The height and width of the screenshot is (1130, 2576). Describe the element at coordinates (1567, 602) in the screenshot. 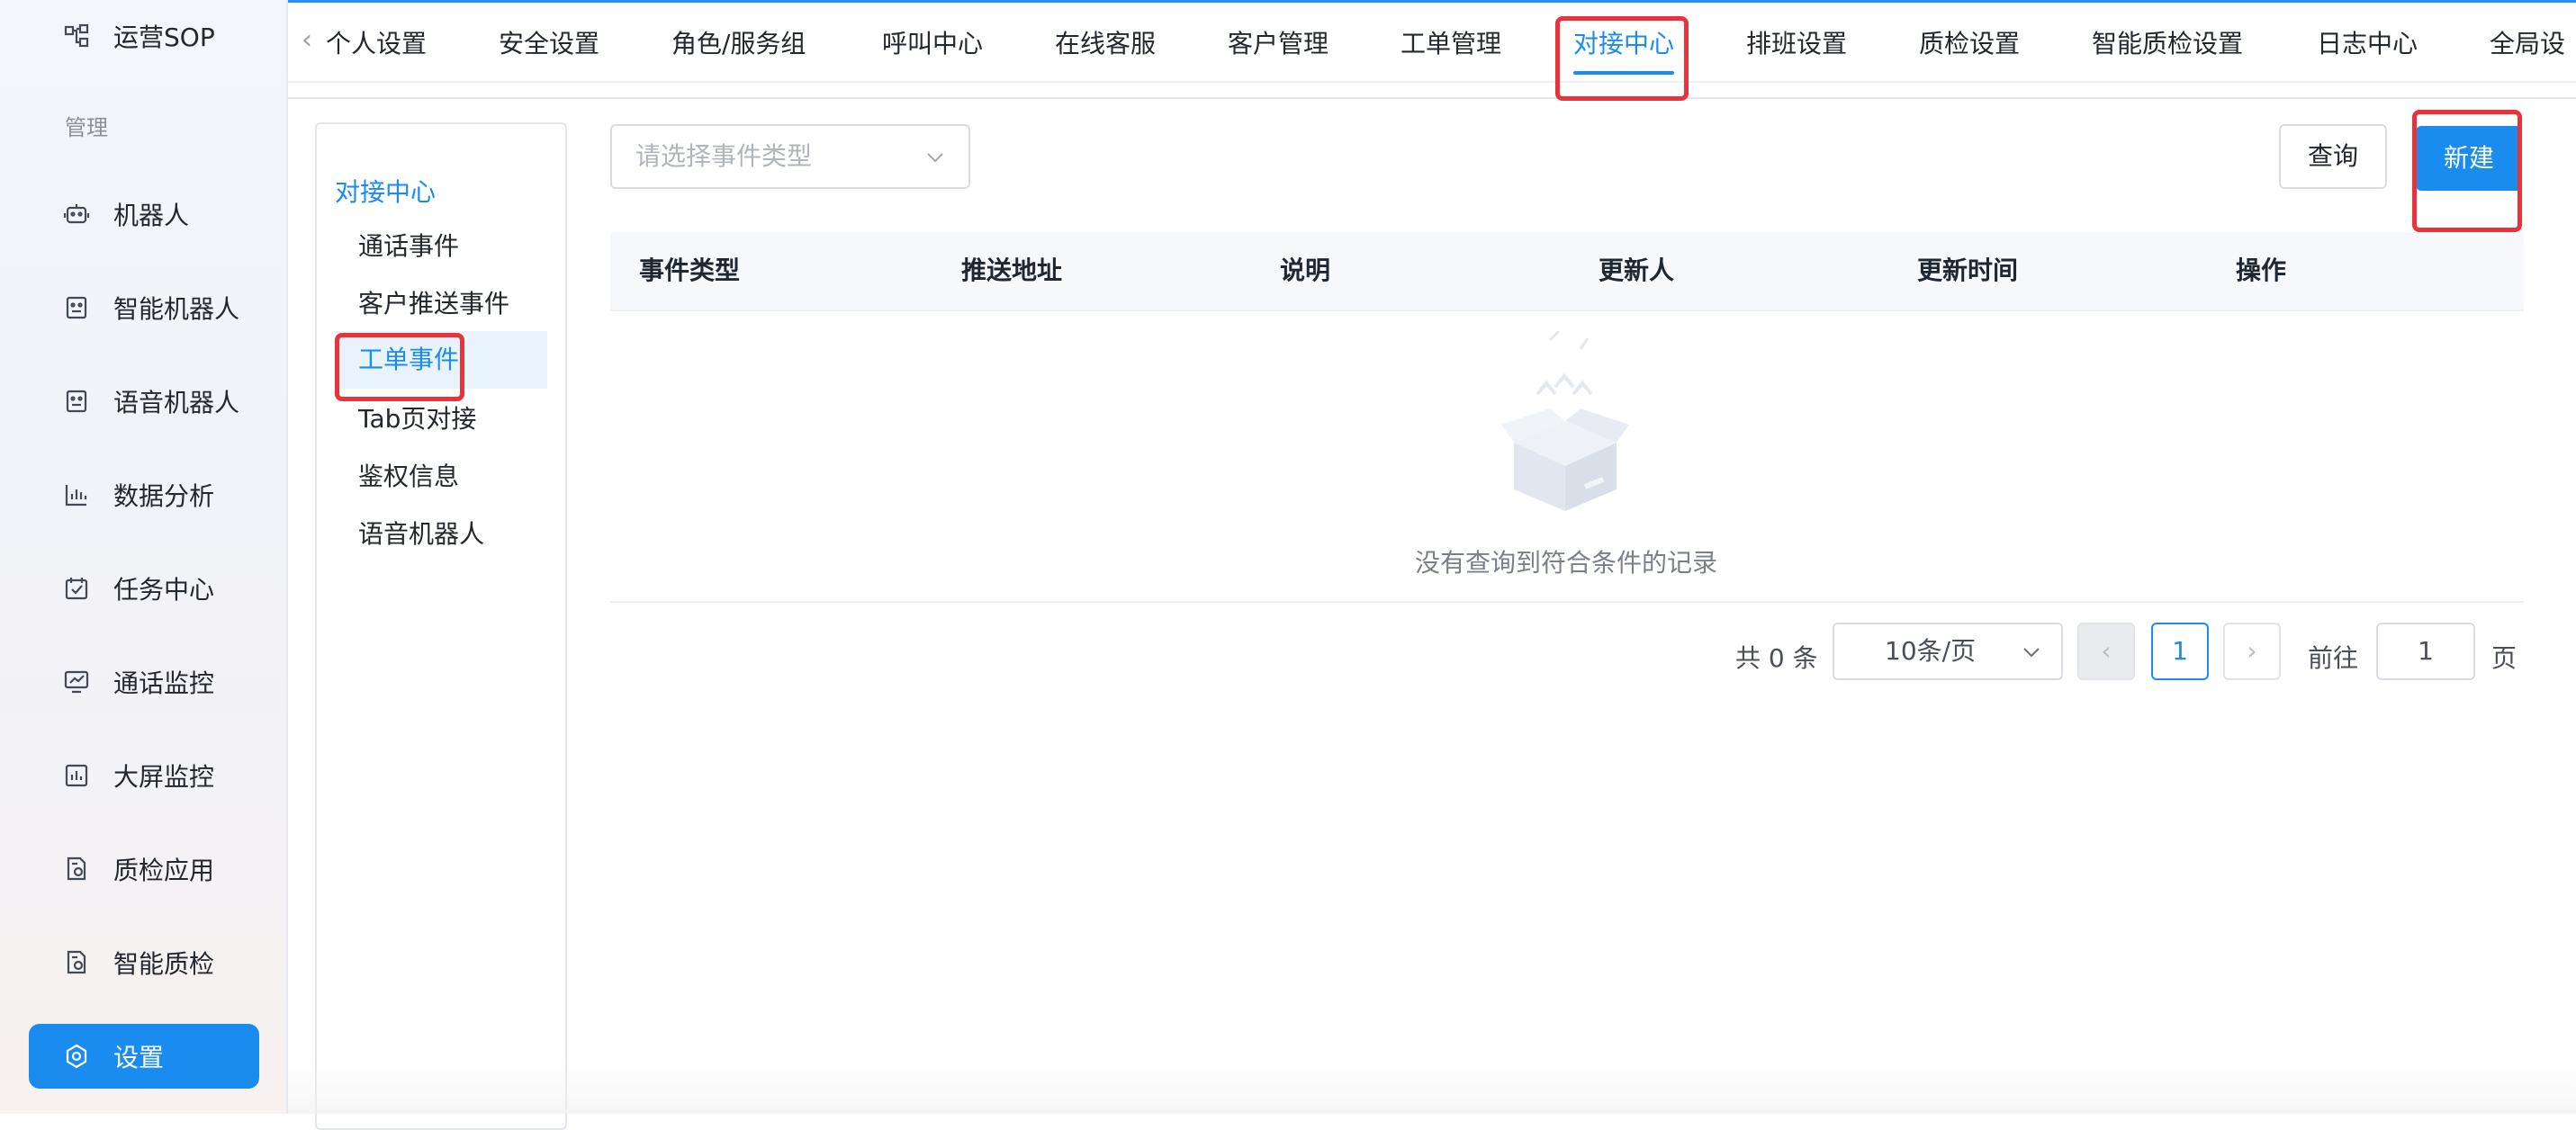

I see `table-bottom-border` at that location.